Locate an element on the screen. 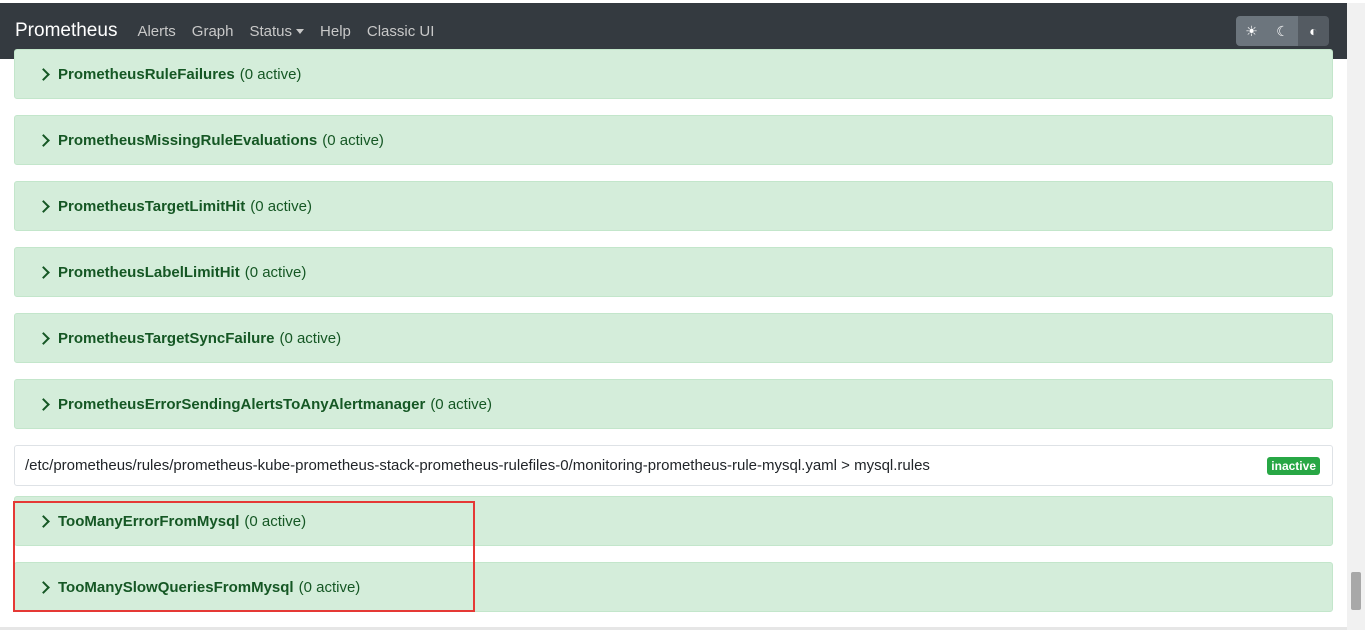 Image resolution: width=1365 pixels, height=630 pixels. chevron-down-icon is located at coordinates (300, 31).